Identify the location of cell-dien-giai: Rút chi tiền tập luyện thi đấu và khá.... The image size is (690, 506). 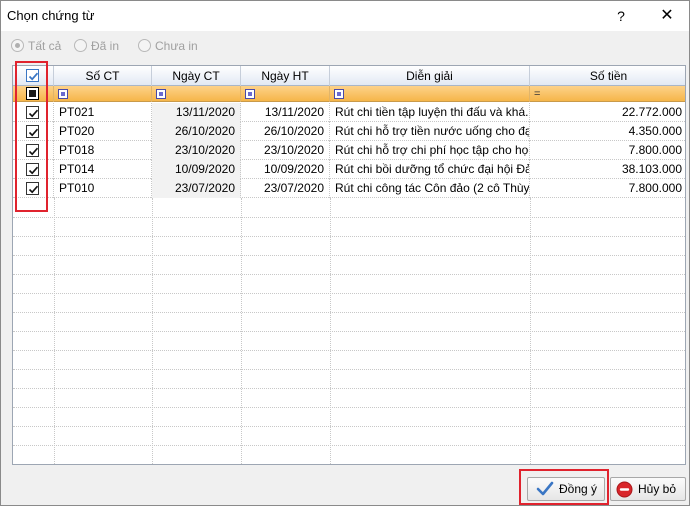
(430, 112).